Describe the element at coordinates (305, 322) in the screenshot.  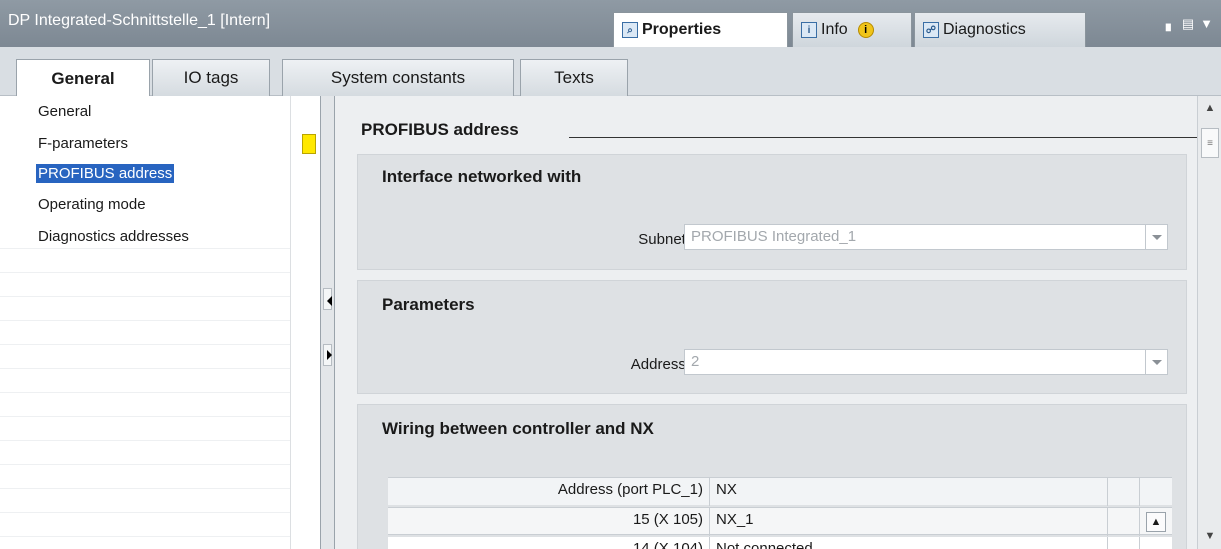
I see `marker-column` at that location.